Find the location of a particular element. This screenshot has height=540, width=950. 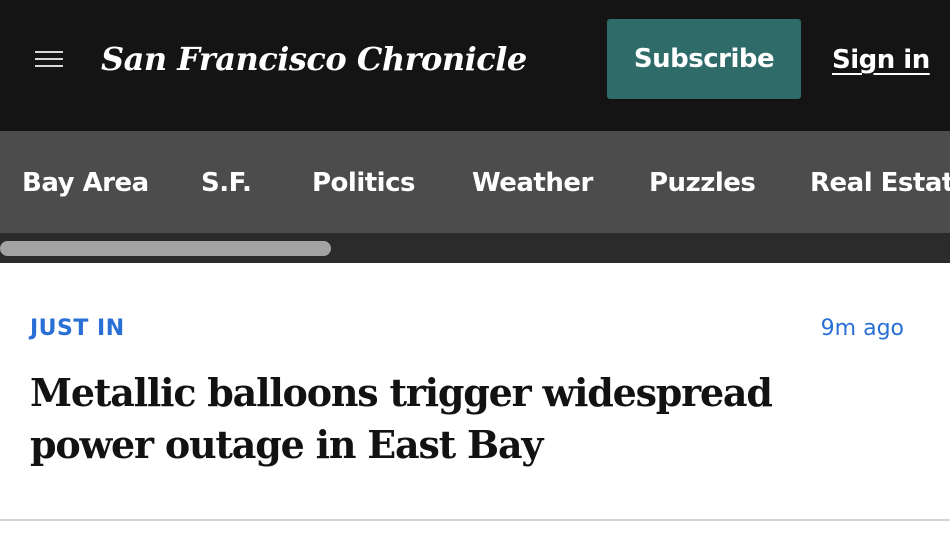

divider is located at coordinates (475, 520).